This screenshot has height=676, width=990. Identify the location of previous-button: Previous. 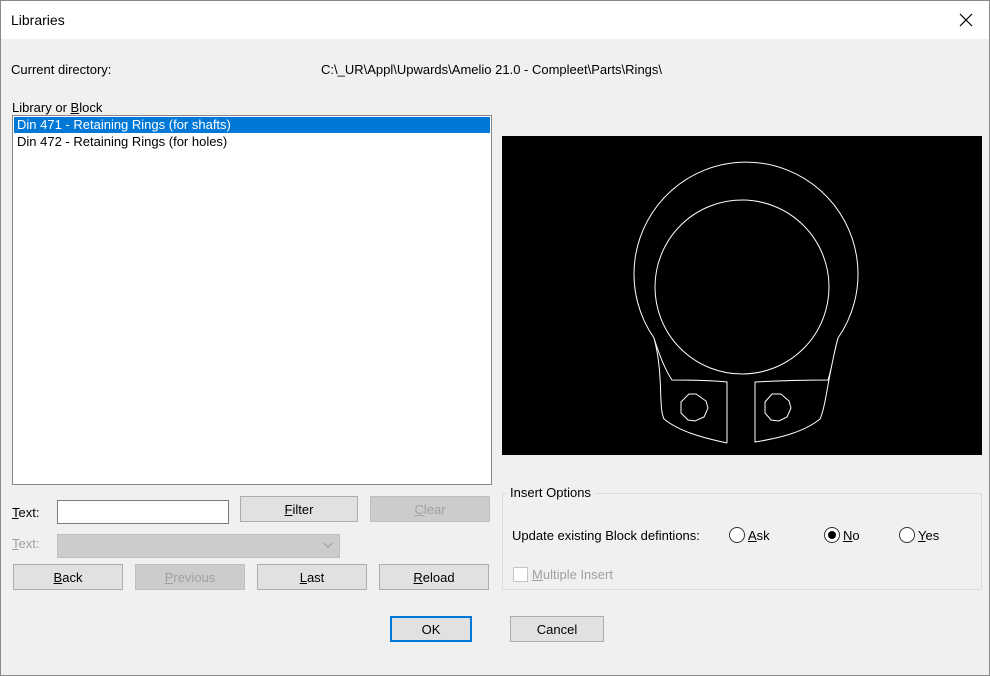
(190, 577).